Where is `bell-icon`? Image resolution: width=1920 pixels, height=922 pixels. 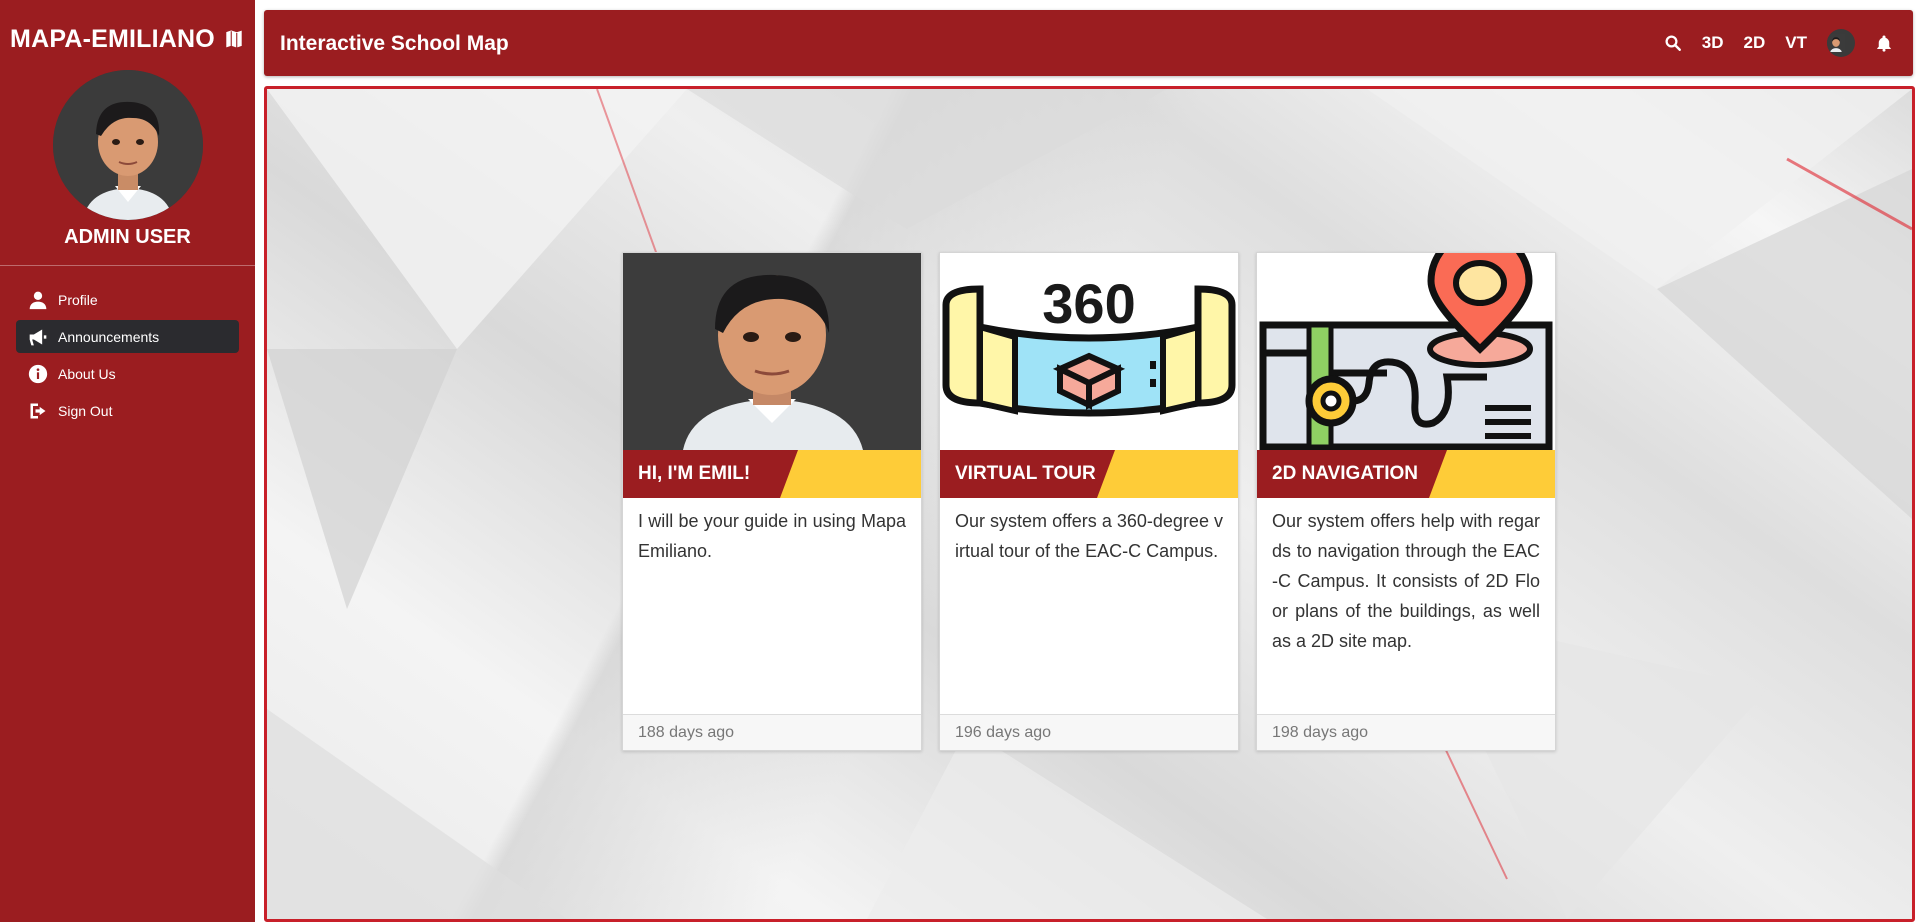 bell-icon is located at coordinates (1884, 43).